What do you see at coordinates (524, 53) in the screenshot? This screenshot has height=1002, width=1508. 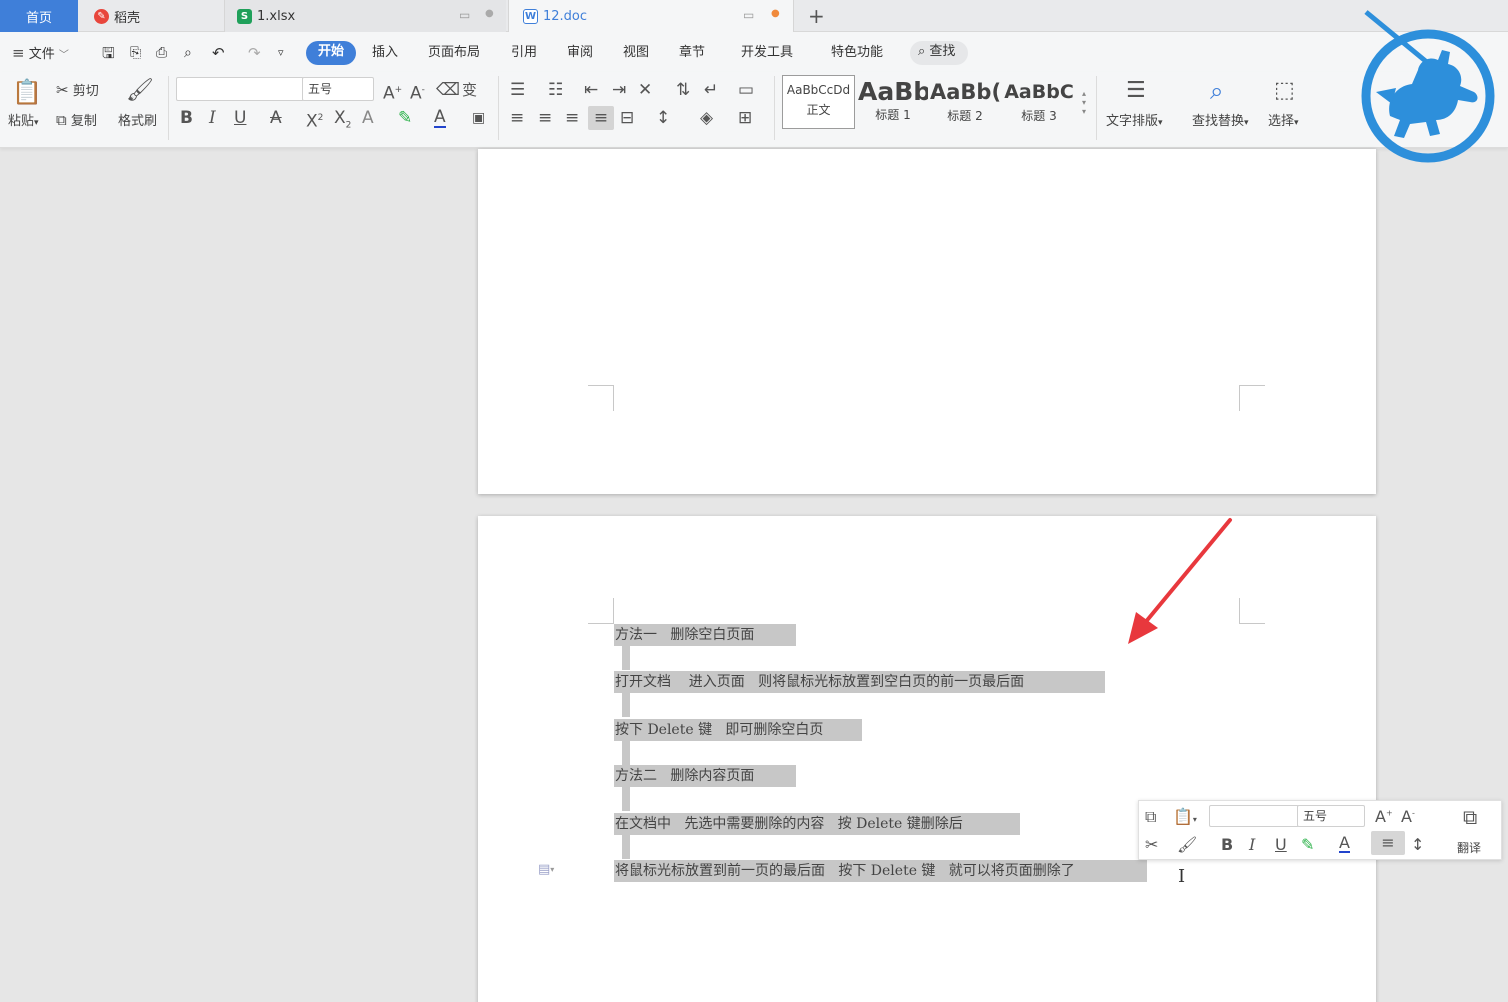 I see `menu-tab-references: 引用` at bounding box center [524, 53].